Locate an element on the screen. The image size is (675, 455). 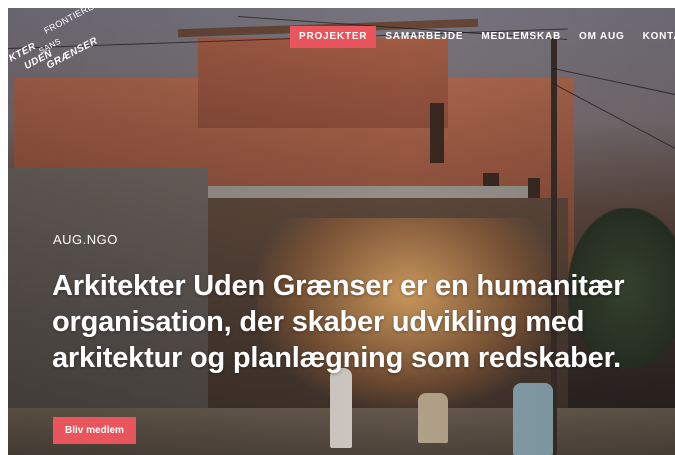
nav-item-medlemskab: MEDLEMSKAB is located at coordinates (521, 37).